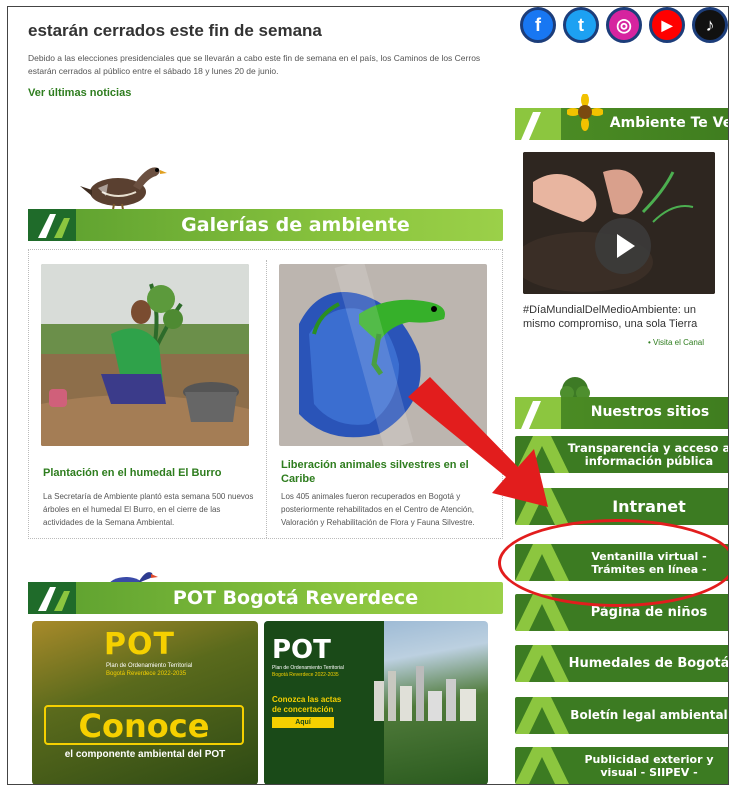 Image resolution: width=733 pixels, height=789 pixels. I want to click on galleries-title: Galerías de ambiente, so click(295, 225).